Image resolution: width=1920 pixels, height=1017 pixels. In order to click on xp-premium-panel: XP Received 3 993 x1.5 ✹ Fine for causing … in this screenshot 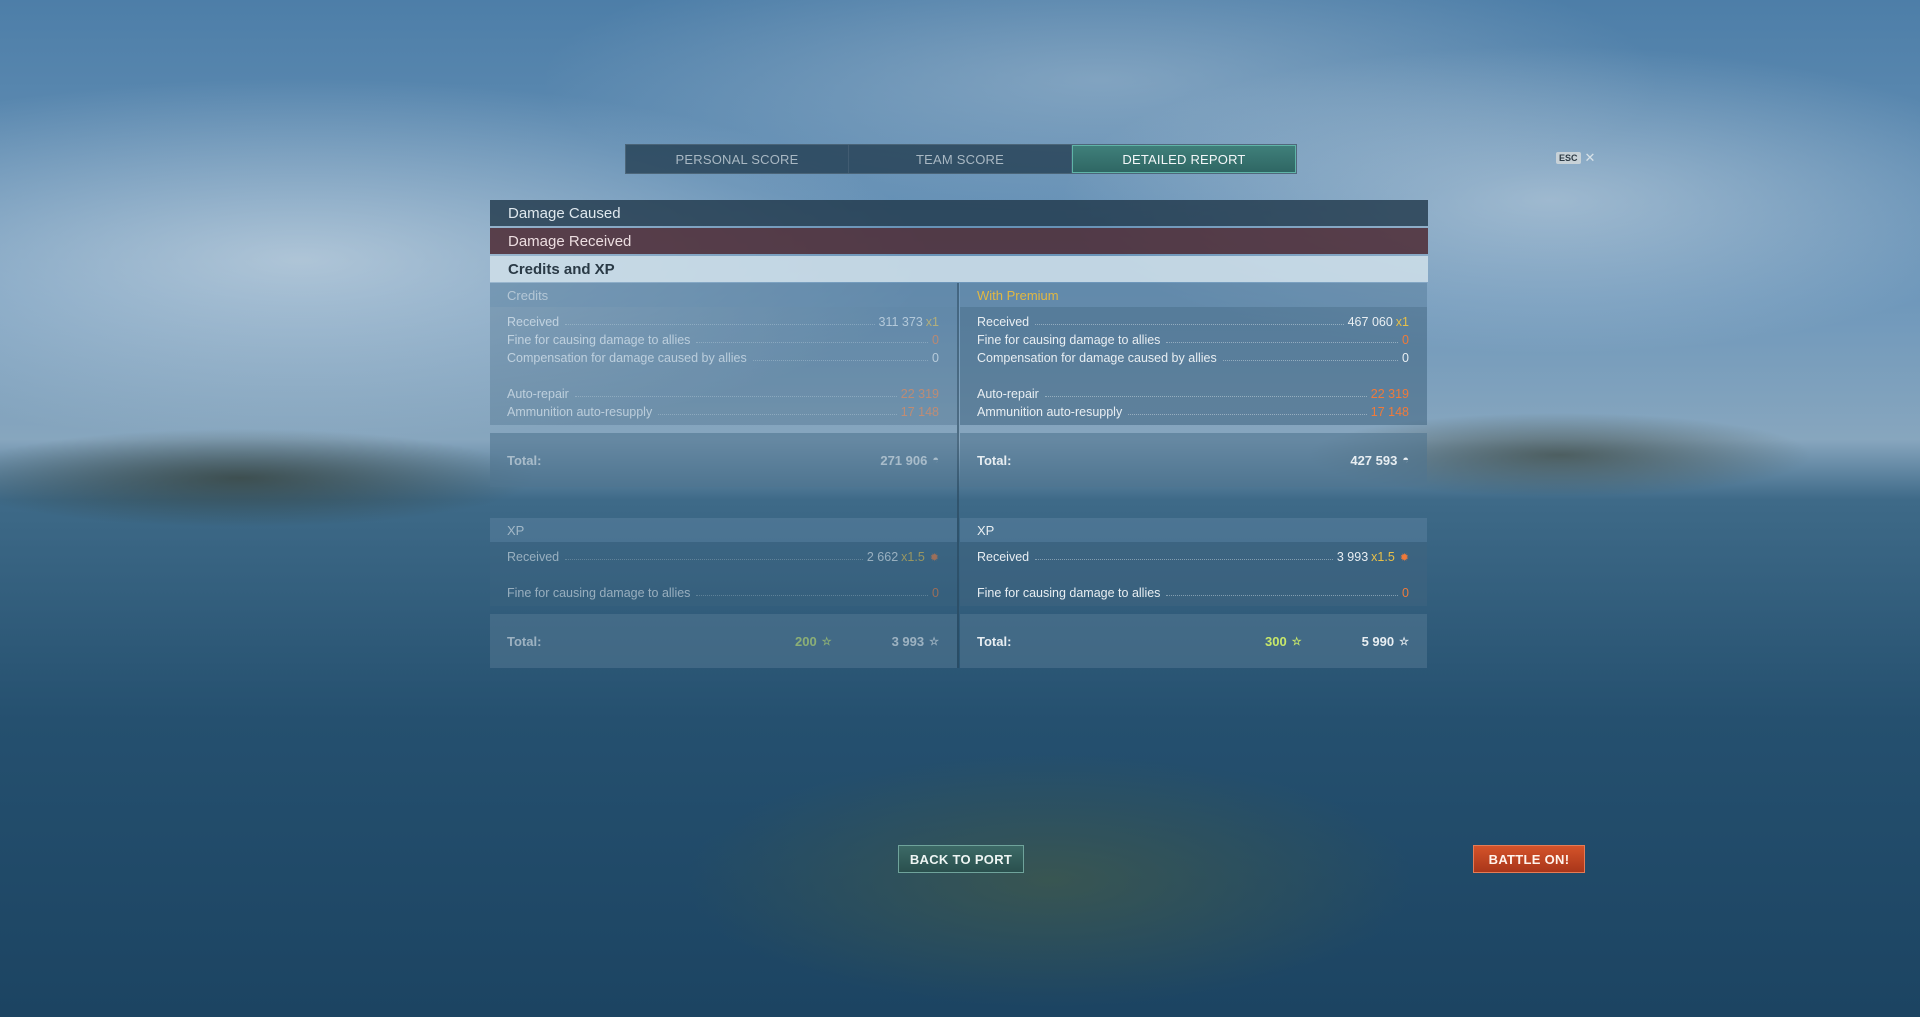, I will do `click(1193, 593)`.